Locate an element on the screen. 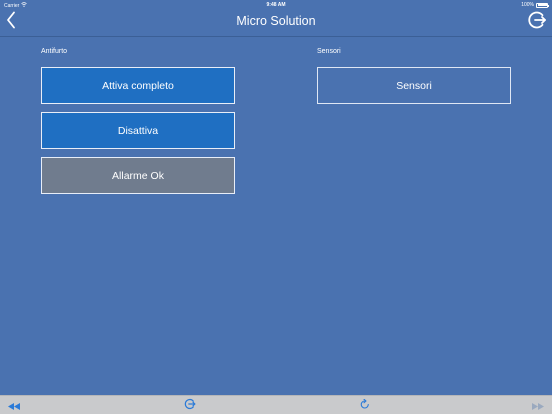  rewind-icon is located at coordinates (14, 405).